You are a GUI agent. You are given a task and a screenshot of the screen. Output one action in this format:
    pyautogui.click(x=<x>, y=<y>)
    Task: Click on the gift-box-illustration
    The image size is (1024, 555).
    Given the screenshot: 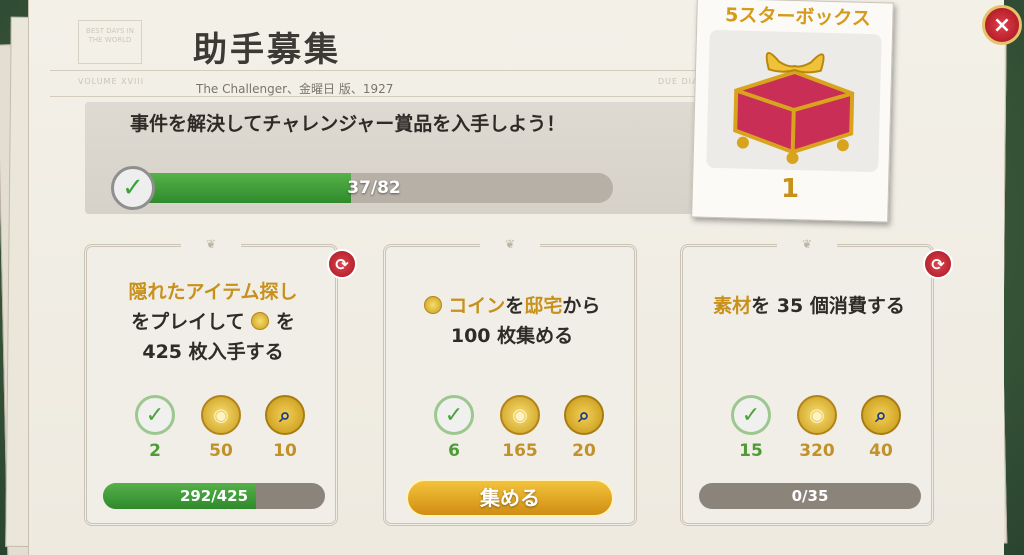 What is the action you would take?
    pyautogui.click(x=794, y=108)
    